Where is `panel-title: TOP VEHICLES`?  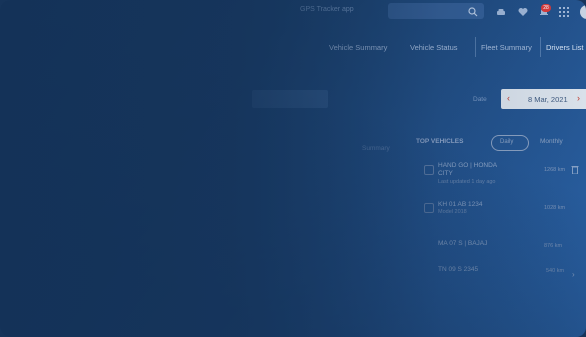 panel-title: TOP VEHICLES is located at coordinates (440, 141).